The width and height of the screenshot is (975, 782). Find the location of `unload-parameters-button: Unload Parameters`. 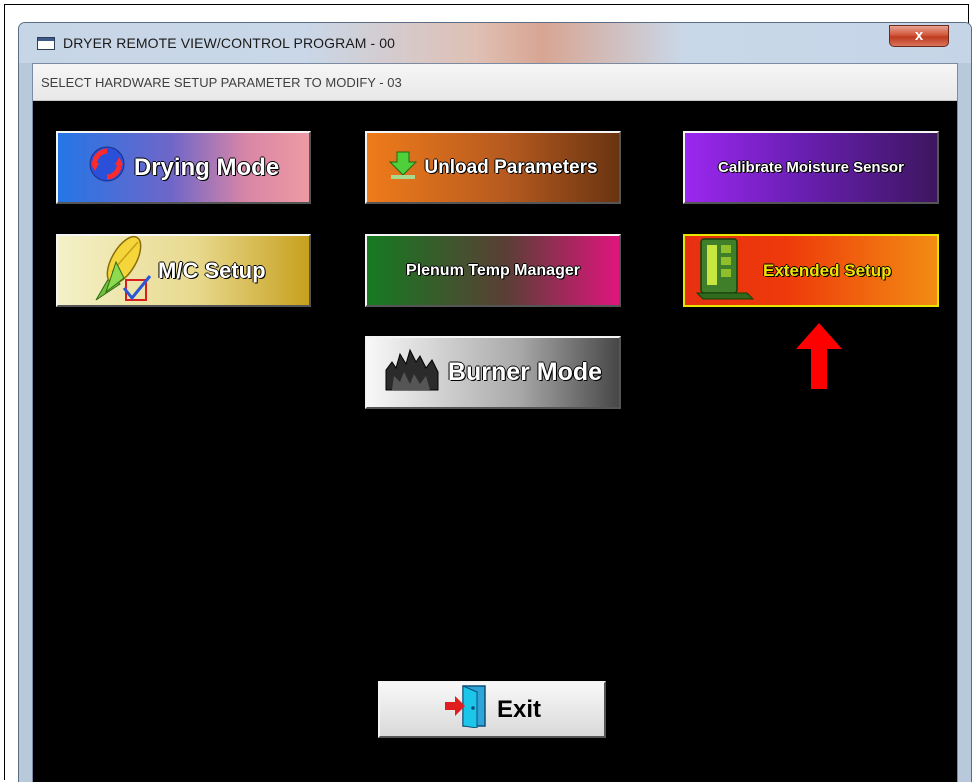

unload-parameters-button: Unload Parameters is located at coordinates (493, 167).